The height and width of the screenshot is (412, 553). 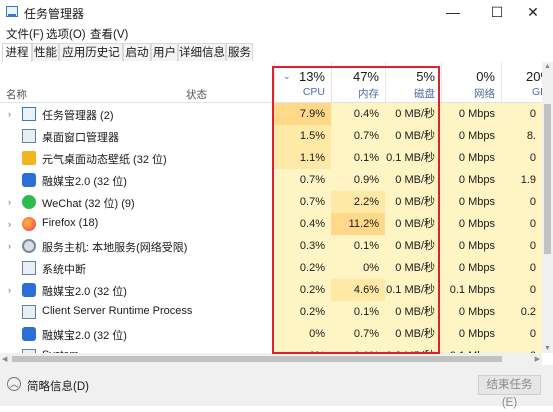 I want to click on process-name: 系统中断, so click(x=64, y=270).